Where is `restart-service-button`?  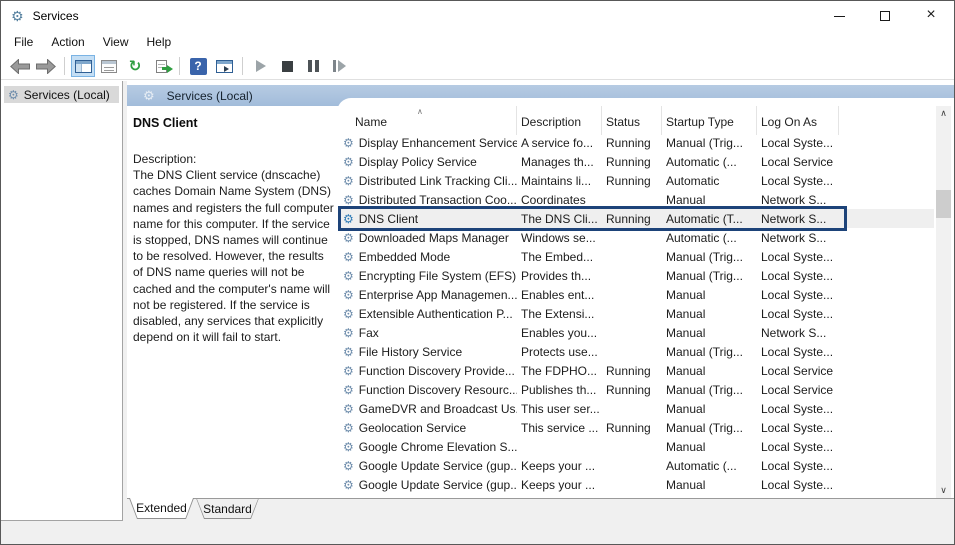 restart-service-button is located at coordinates (339, 66).